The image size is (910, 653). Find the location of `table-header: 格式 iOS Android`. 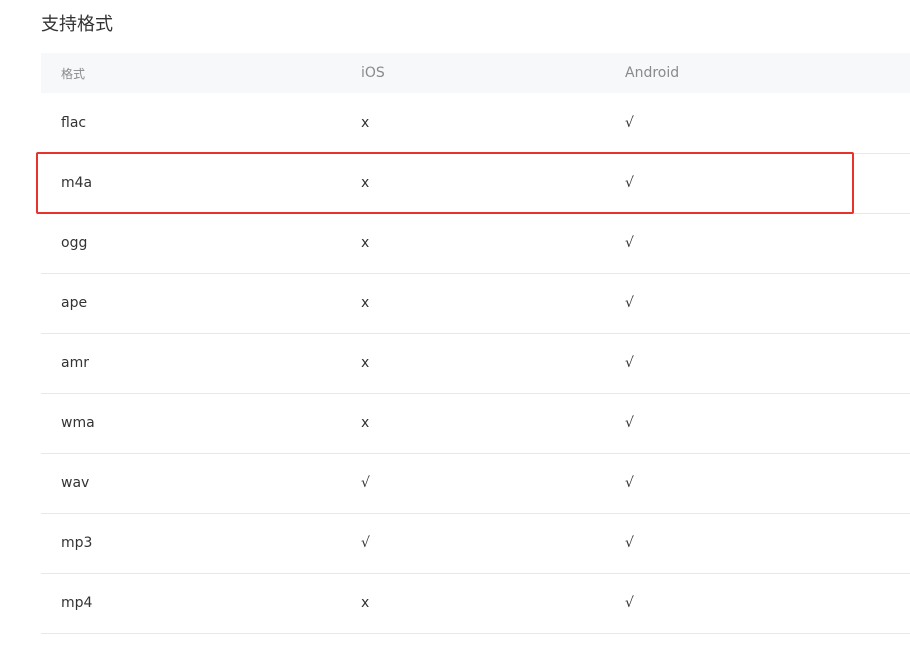

table-header: 格式 iOS Android is located at coordinates (475, 73).